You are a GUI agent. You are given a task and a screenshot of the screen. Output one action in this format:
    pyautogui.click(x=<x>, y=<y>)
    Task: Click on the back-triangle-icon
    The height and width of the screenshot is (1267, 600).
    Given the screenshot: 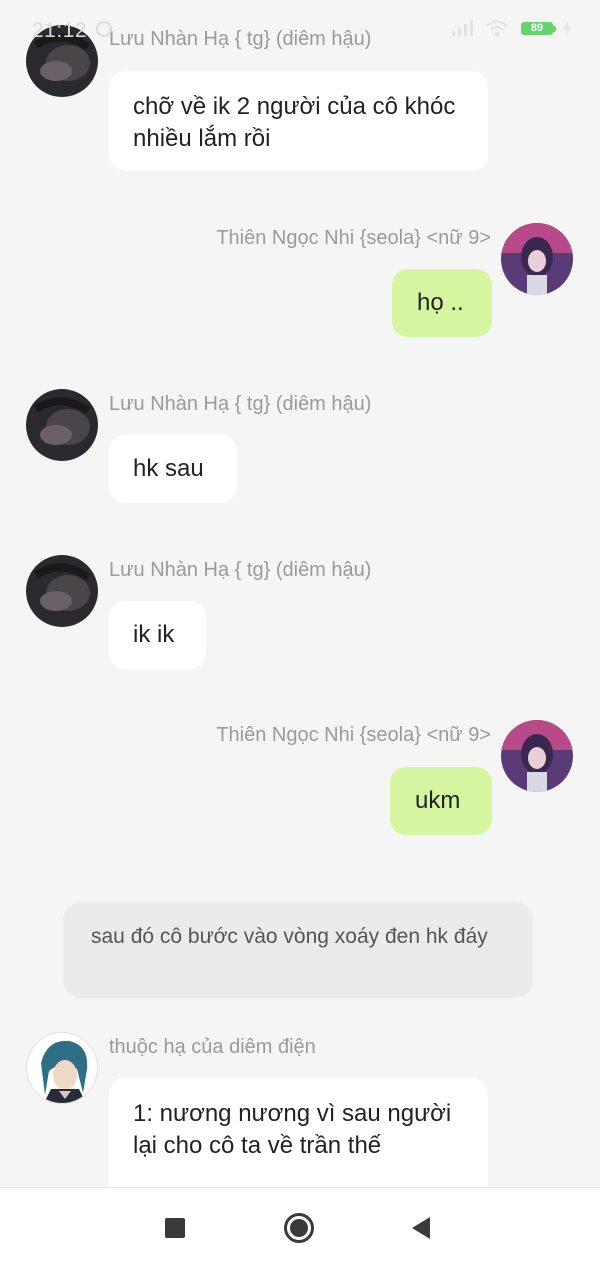 What is the action you would take?
    pyautogui.click(x=421, y=1228)
    